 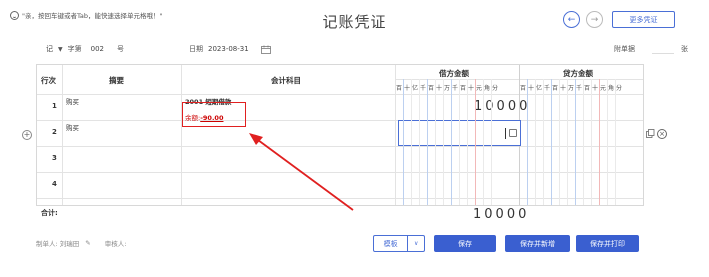 What do you see at coordinates (399, 243) in the screenshot?
I see `template-button: 模板 ∨` at bounding box center [399, 243].